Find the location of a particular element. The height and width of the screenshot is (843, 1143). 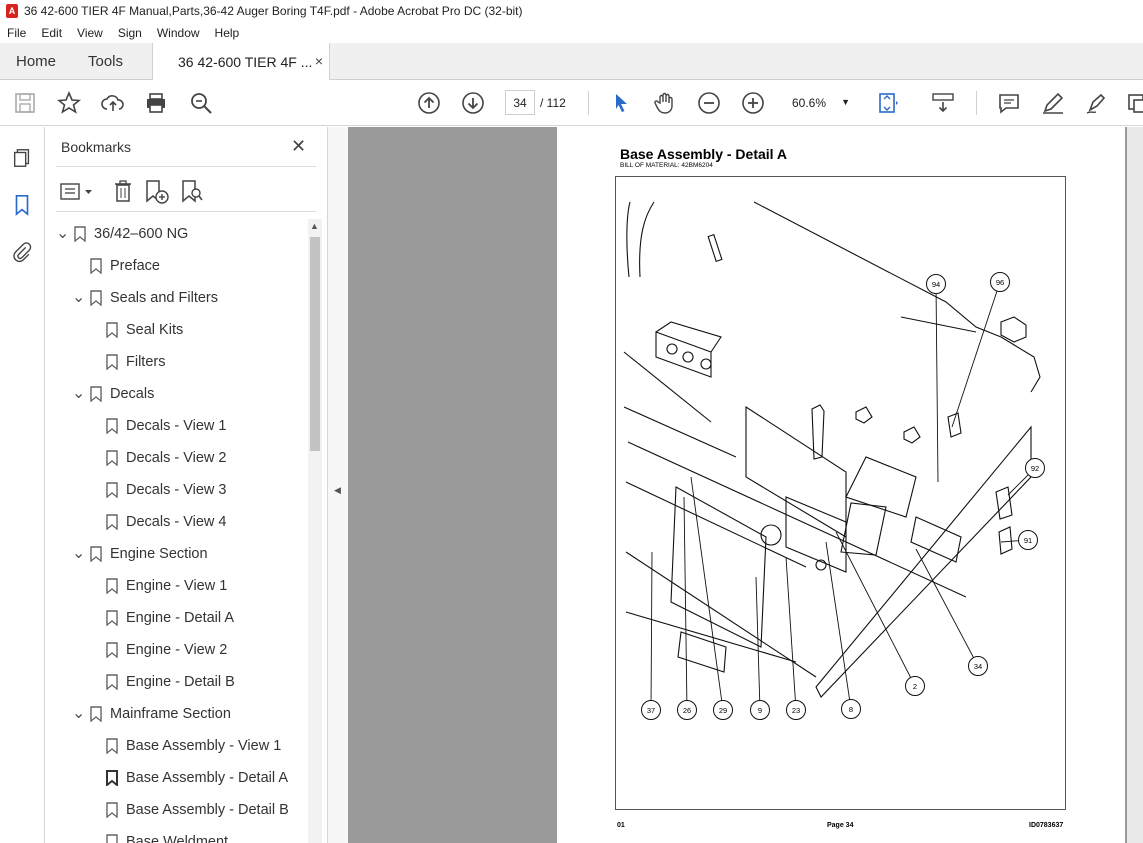

bookmark-item: Base Weldment is located at coordinates (158, 835).